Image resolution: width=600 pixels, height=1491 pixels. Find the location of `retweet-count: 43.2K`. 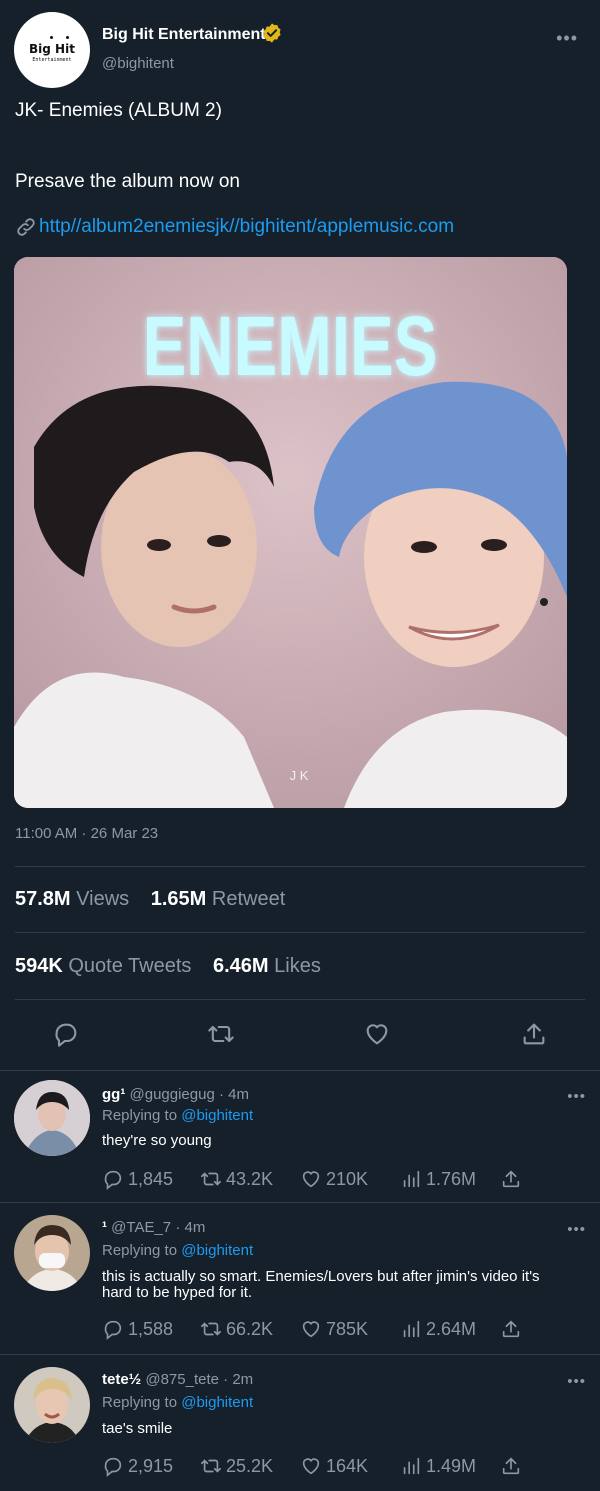

retweet-count: 43.2K is located at coordinates (250, 1178).